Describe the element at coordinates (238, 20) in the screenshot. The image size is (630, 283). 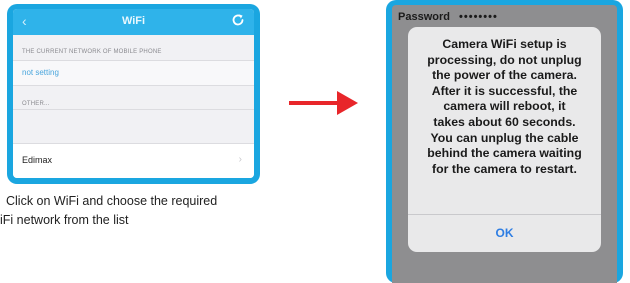
I see `refresh-icon` at that location.